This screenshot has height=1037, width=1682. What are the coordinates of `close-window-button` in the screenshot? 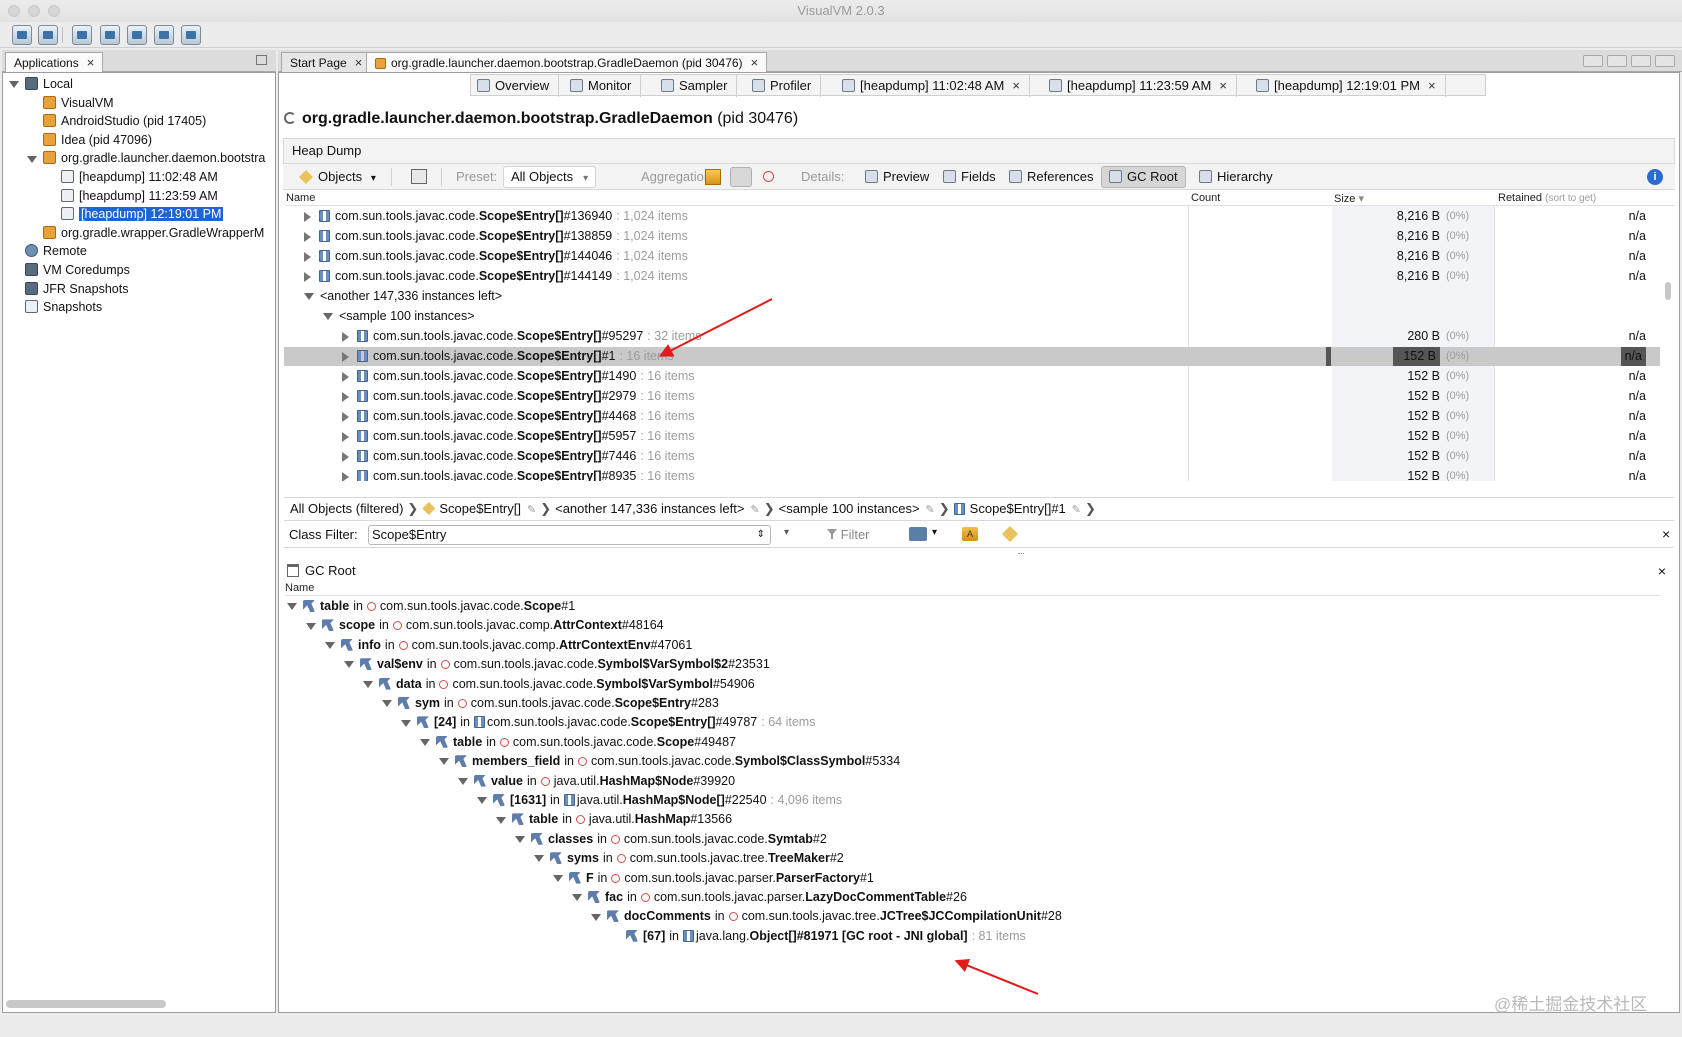 It's located at (14, 11).